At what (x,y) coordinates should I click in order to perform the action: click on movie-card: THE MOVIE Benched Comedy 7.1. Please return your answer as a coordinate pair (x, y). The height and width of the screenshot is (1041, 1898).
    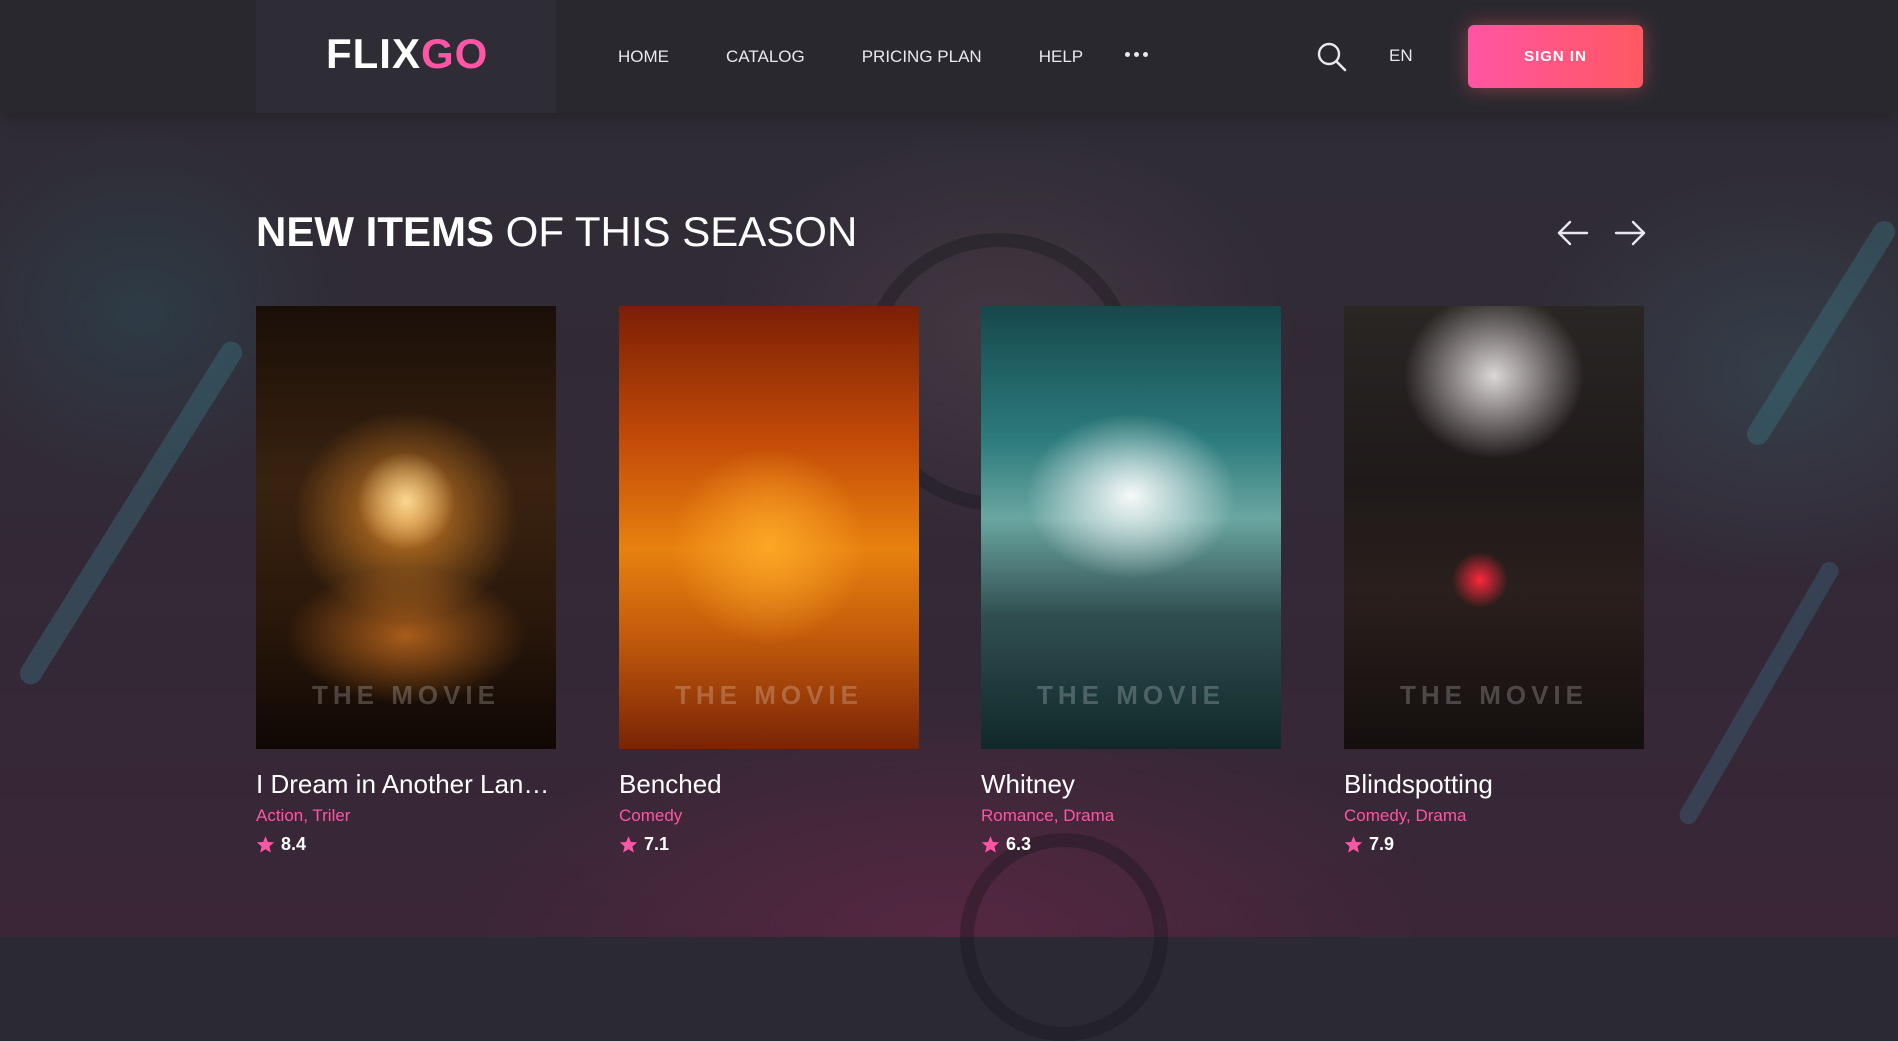
    Looking at the image, I should click on (769, 580).